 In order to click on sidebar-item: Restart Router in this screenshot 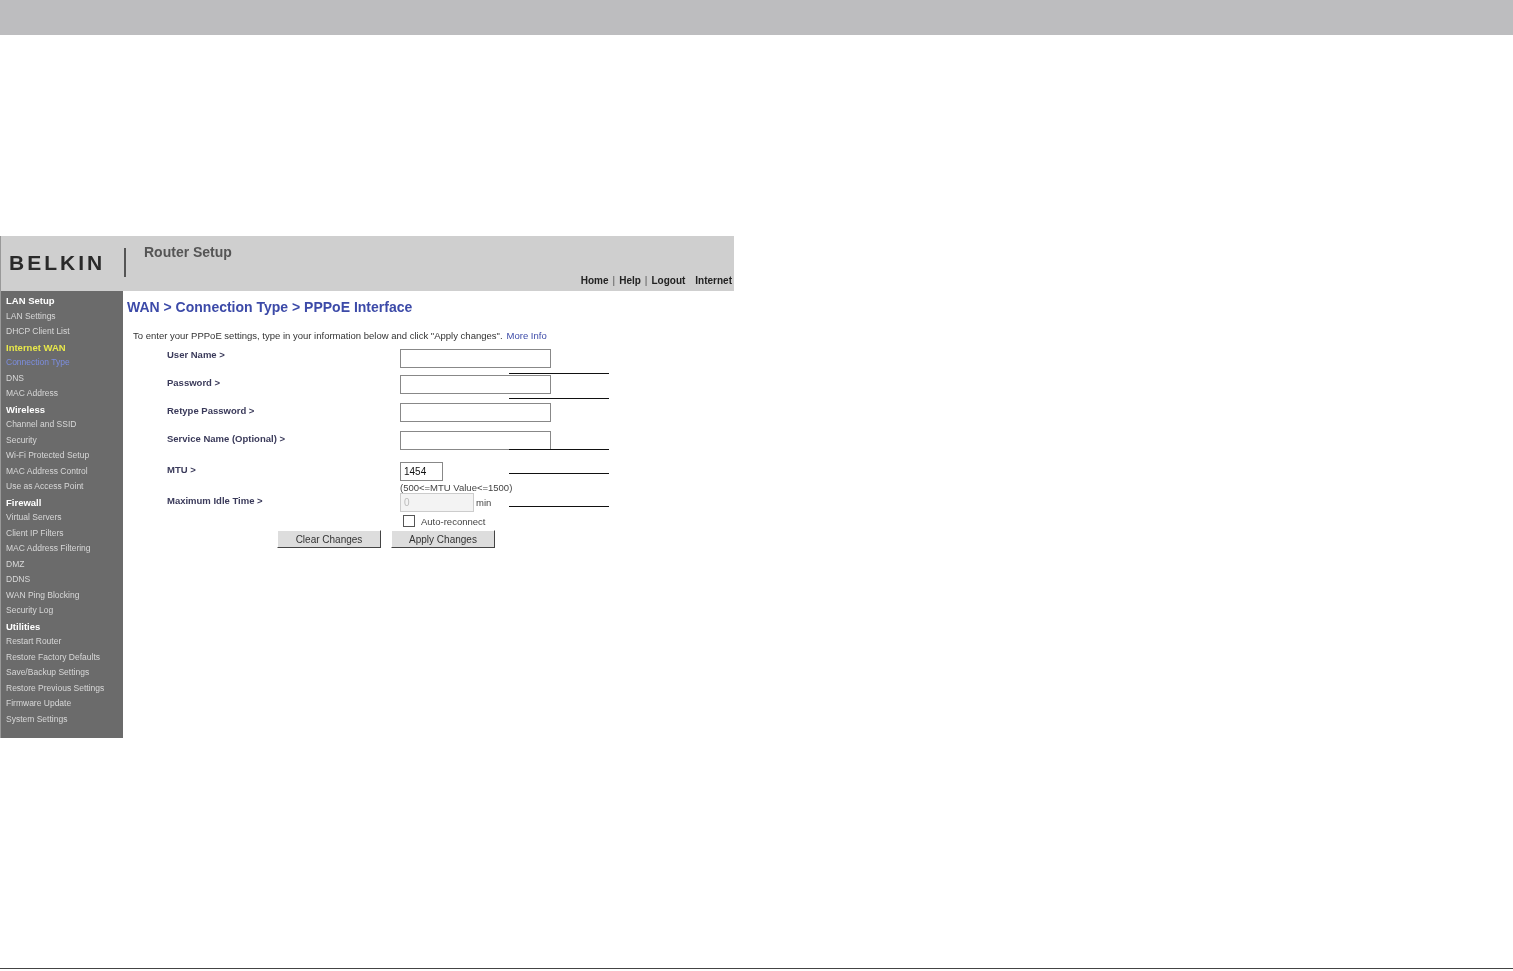, I will do `click(64, 642)`.